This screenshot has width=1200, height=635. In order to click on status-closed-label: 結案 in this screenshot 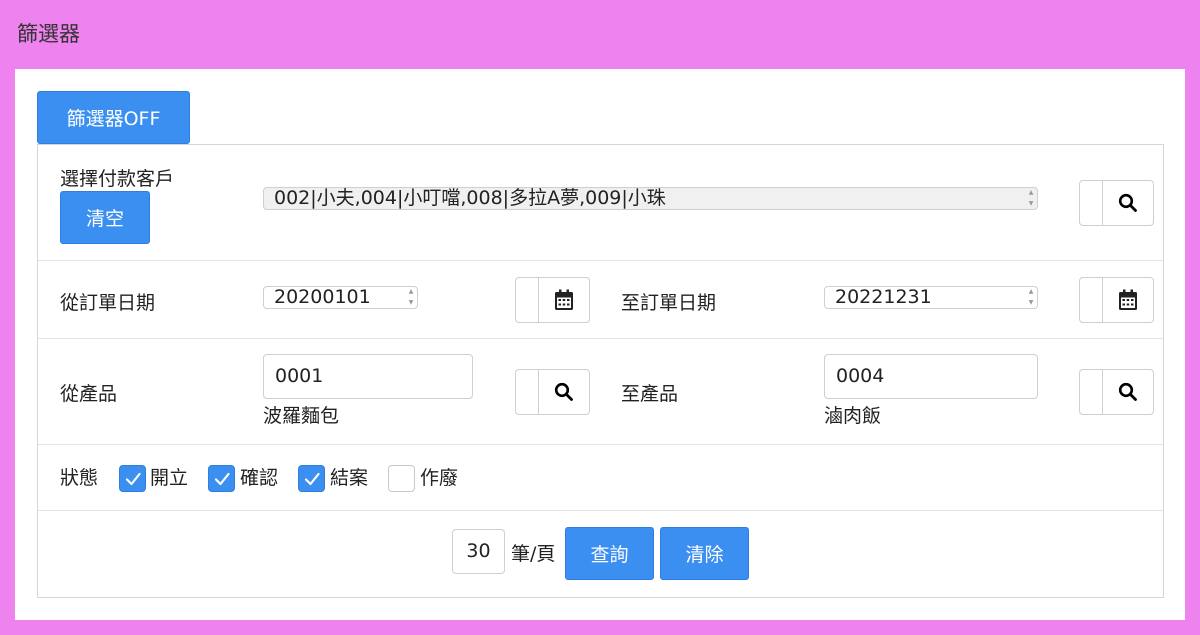, I will do `click(349, 478)`.